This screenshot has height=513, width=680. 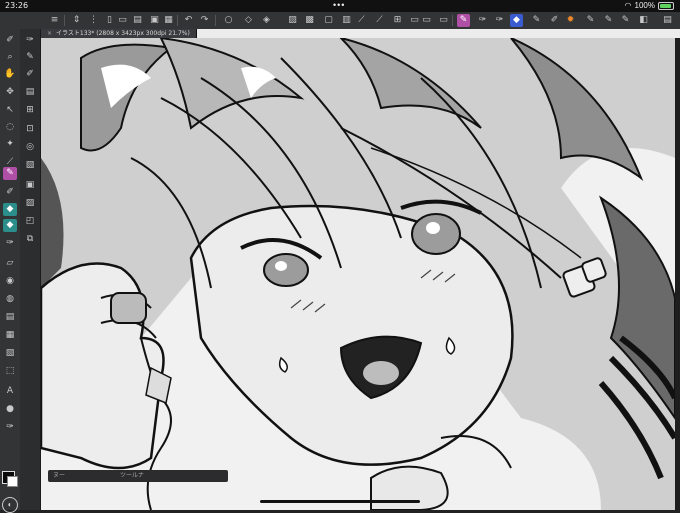 What do you see at coordinates (30, 165) in the screenshot?
I see `sub-material-icon: ▧` at bounding box center [30, 165].